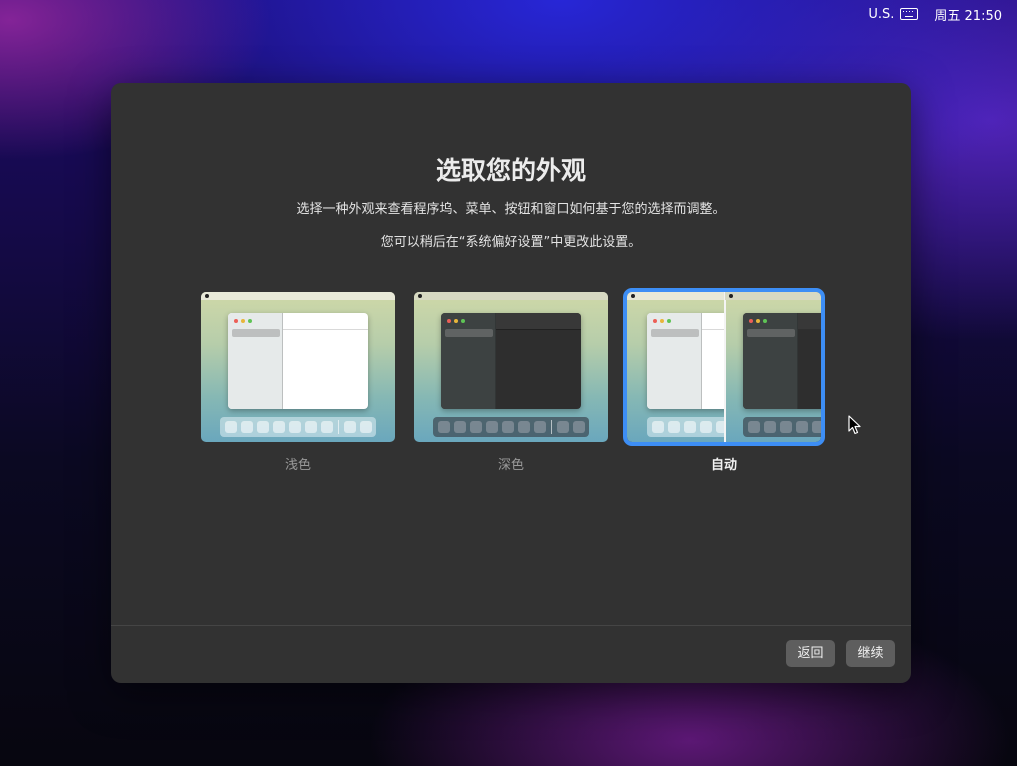 This screenshot has width=1017, height=766. What do you see at coordinates (854, 425) in the screenshot?
I see `mouse-pointer-icon` at bounding box center [854, 425].